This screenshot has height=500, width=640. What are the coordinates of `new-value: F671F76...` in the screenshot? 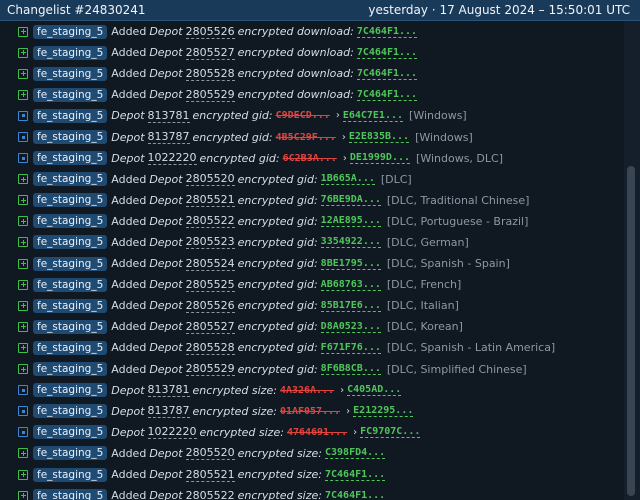 It's located at (350, 348).